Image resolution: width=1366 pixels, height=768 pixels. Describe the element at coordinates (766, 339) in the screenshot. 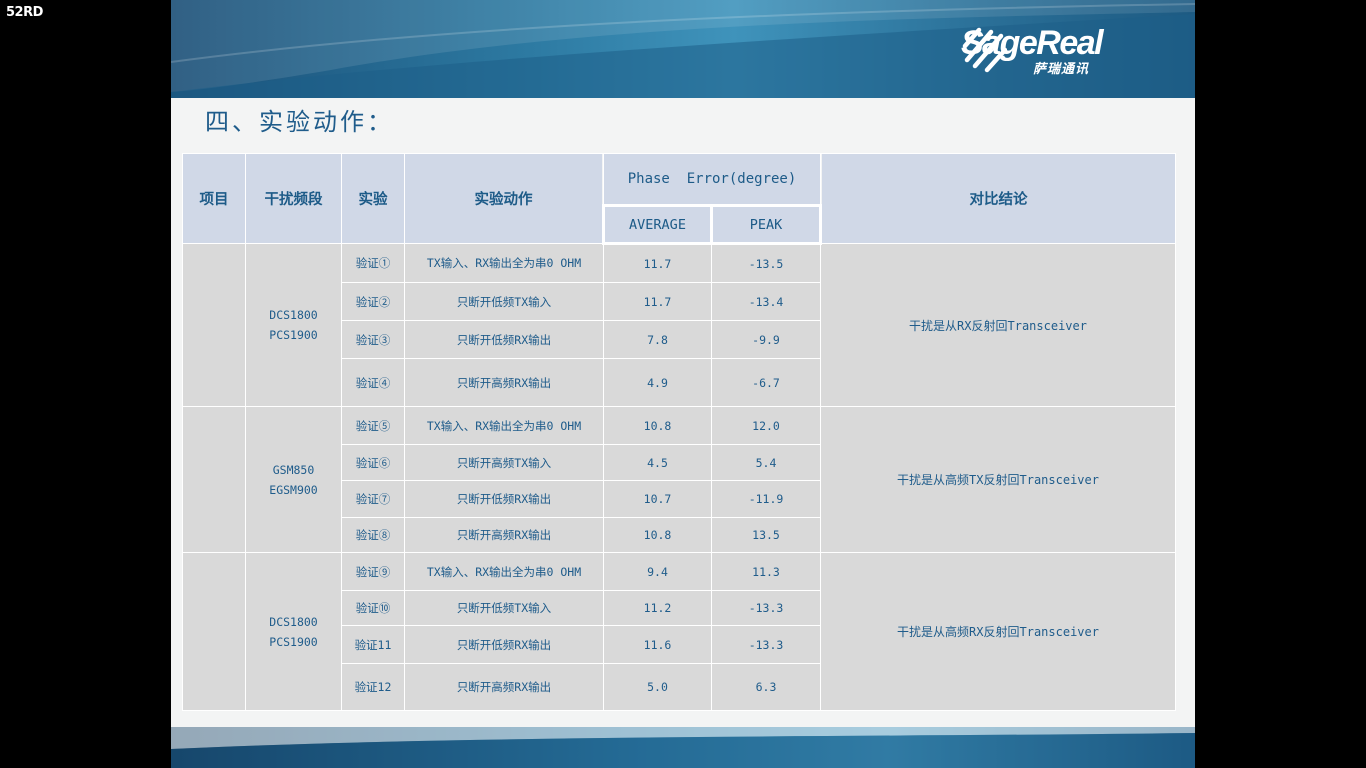

I see `peak-cell: -9.9` at that location.